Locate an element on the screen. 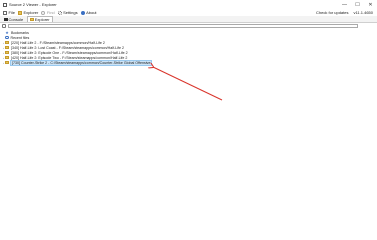 This screenshot has height=240, width=377. menu-explorer-label: Explorer is located at coordinates (31, 12).